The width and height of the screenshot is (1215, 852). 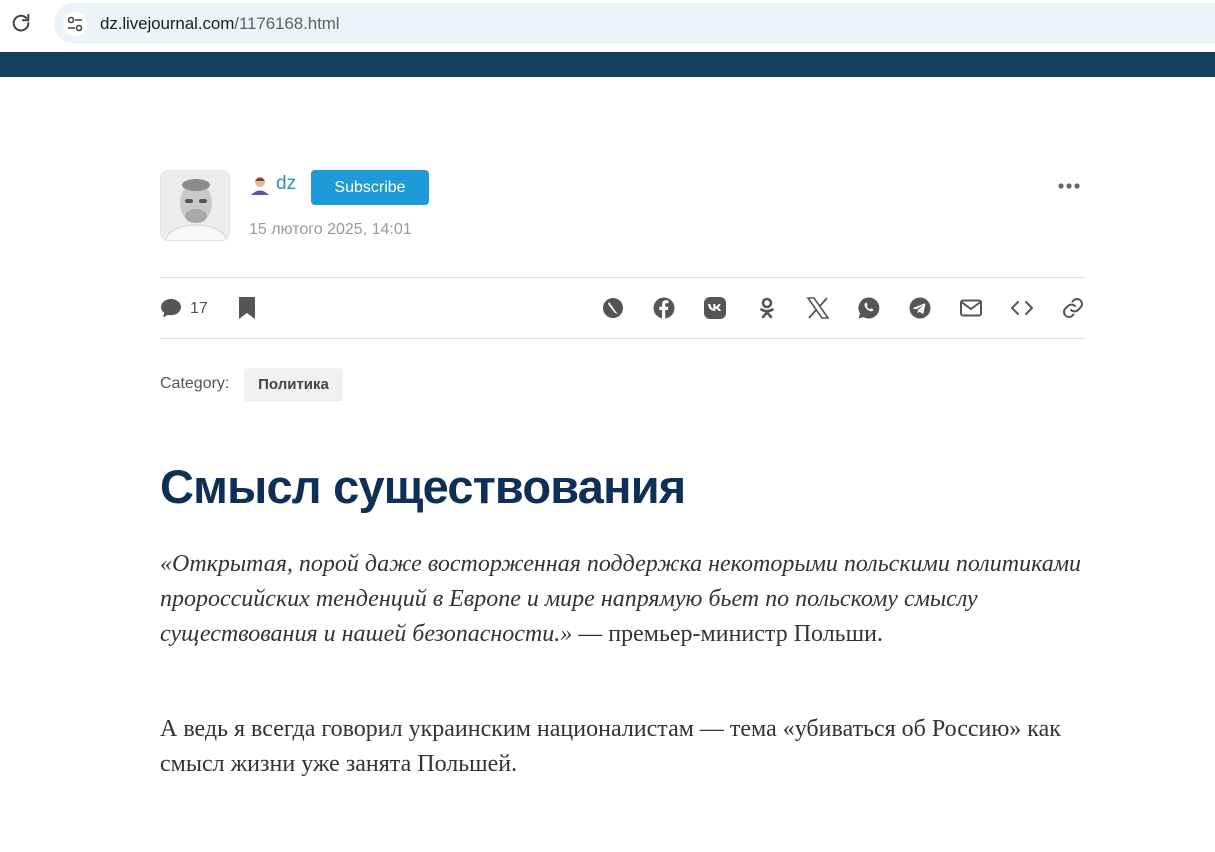 What do you see at coordinates (330, 229) in the screenshot?
I see `post-date: 15 лютого 2025, 14:01` at bounding box center [330, 229].